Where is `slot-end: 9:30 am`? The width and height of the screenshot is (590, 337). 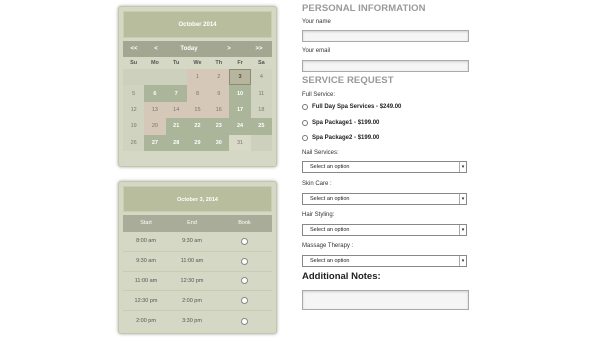 slot-end: 9:30 am is located at coordinates (192, 241).